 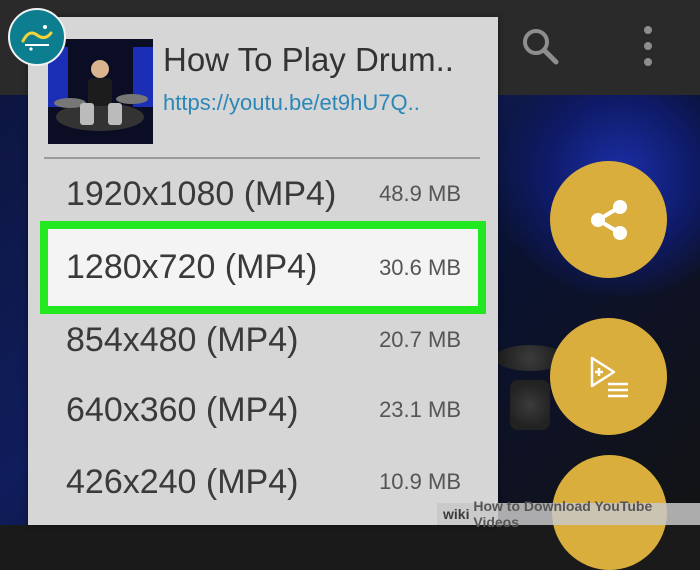 I want to click on format-option: 426x240 (MP4) 10.9 MB, so click(x=263, y=482).